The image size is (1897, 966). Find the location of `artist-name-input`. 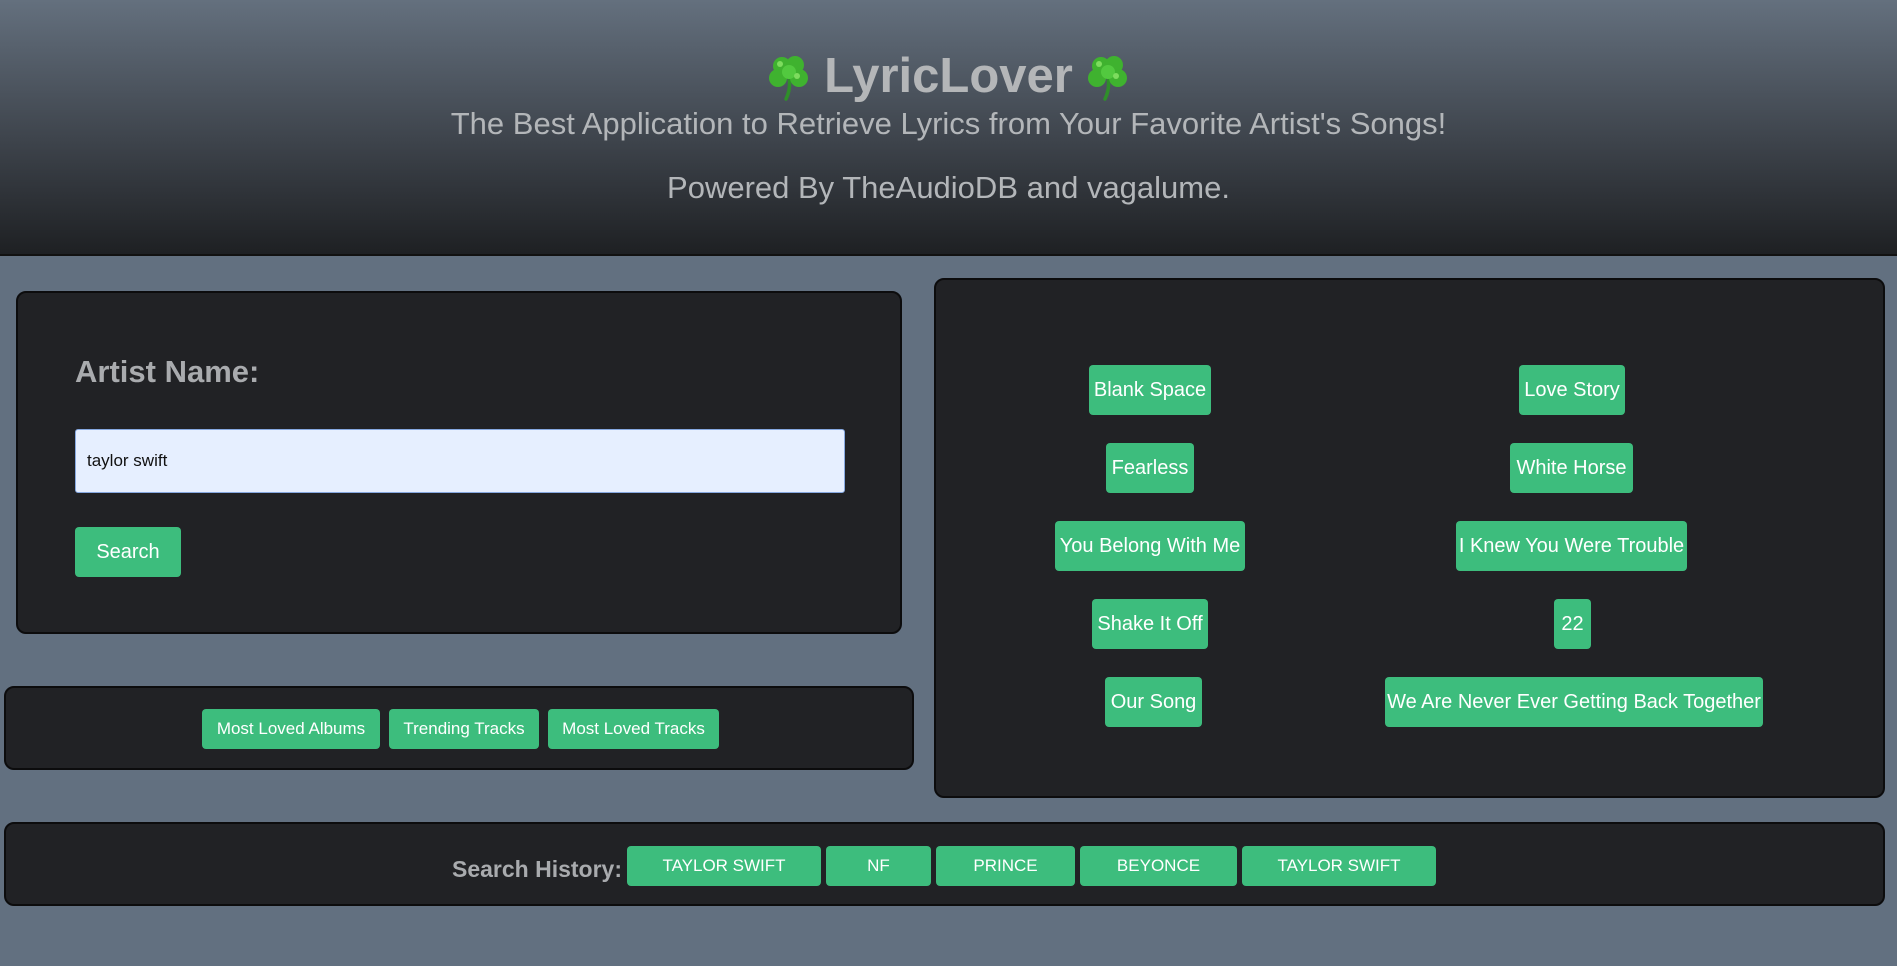

artist-name-input is located at coordinates (460, 461).